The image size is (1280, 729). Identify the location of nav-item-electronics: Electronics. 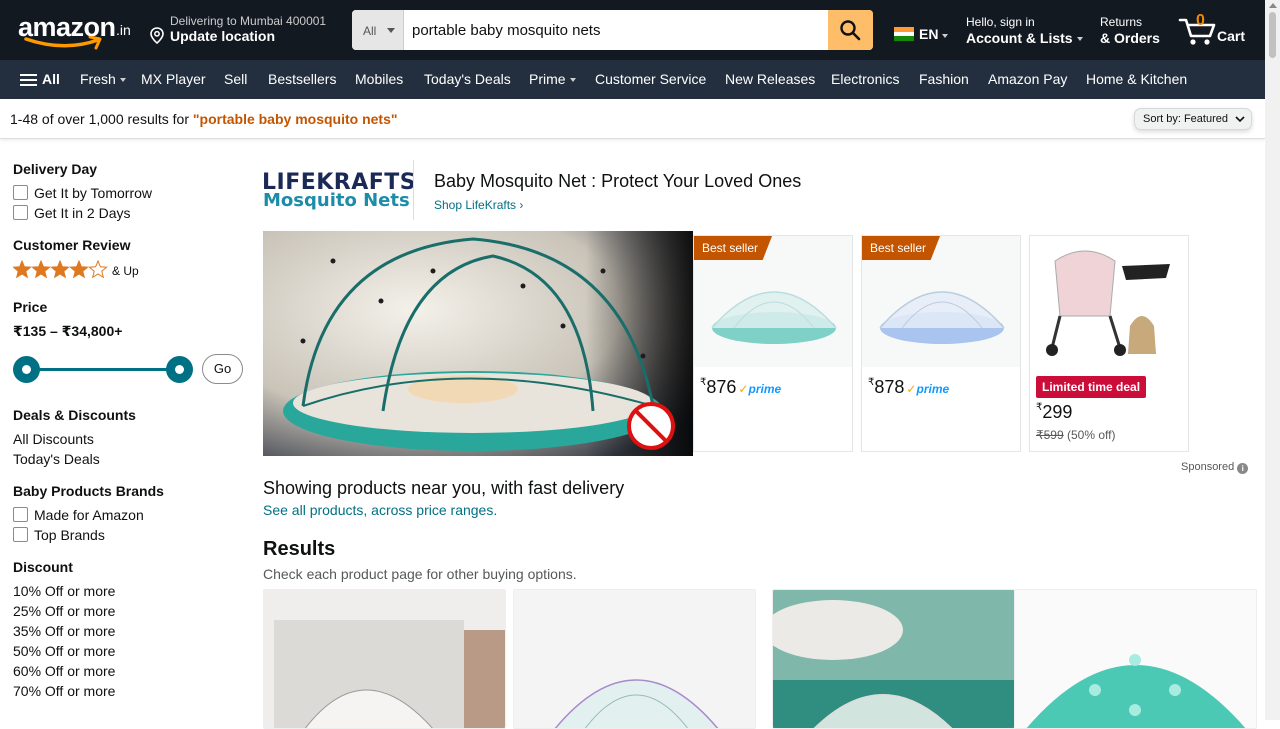
(865, 79).